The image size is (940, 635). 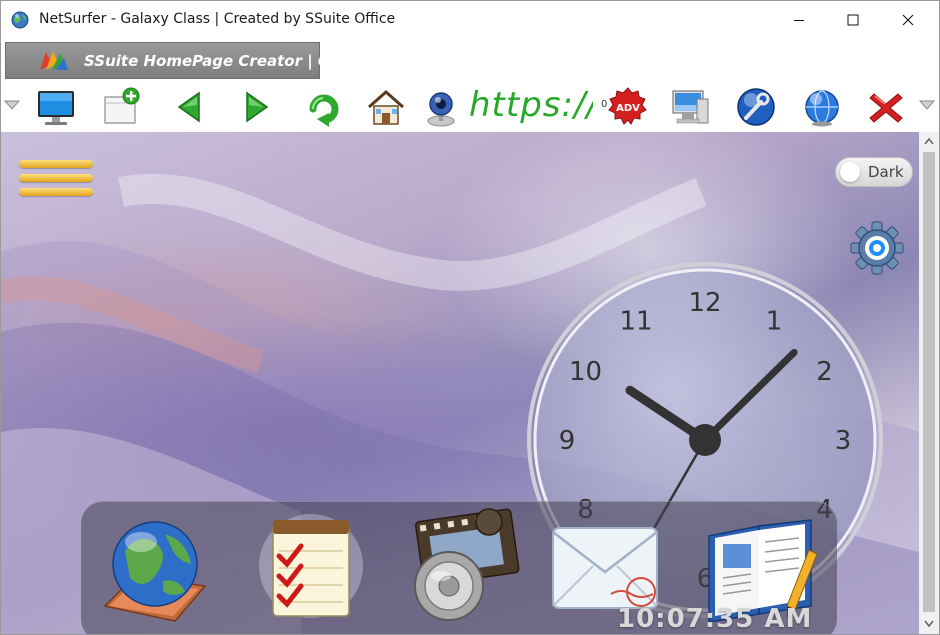 I want to click on dropdown-right-icon, so click(x=927, y=105).